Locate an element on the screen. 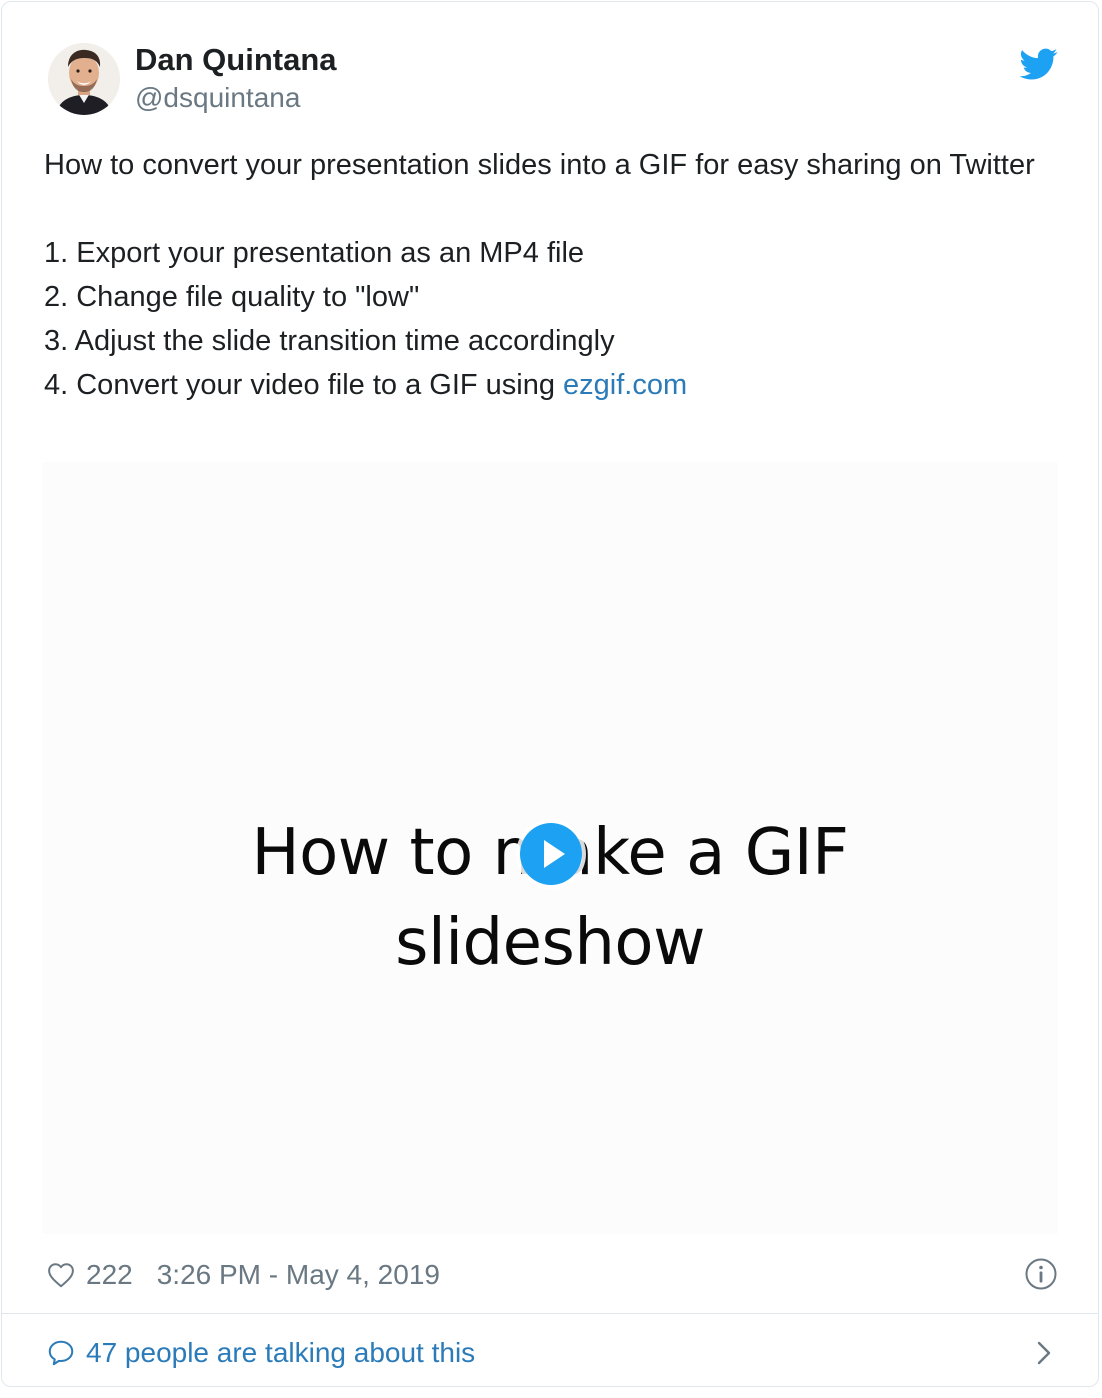 Image resolution: width=1102 pixels, height=1398 pixels. slide-title-line2: slideshow is located at coordinates (550, 943).